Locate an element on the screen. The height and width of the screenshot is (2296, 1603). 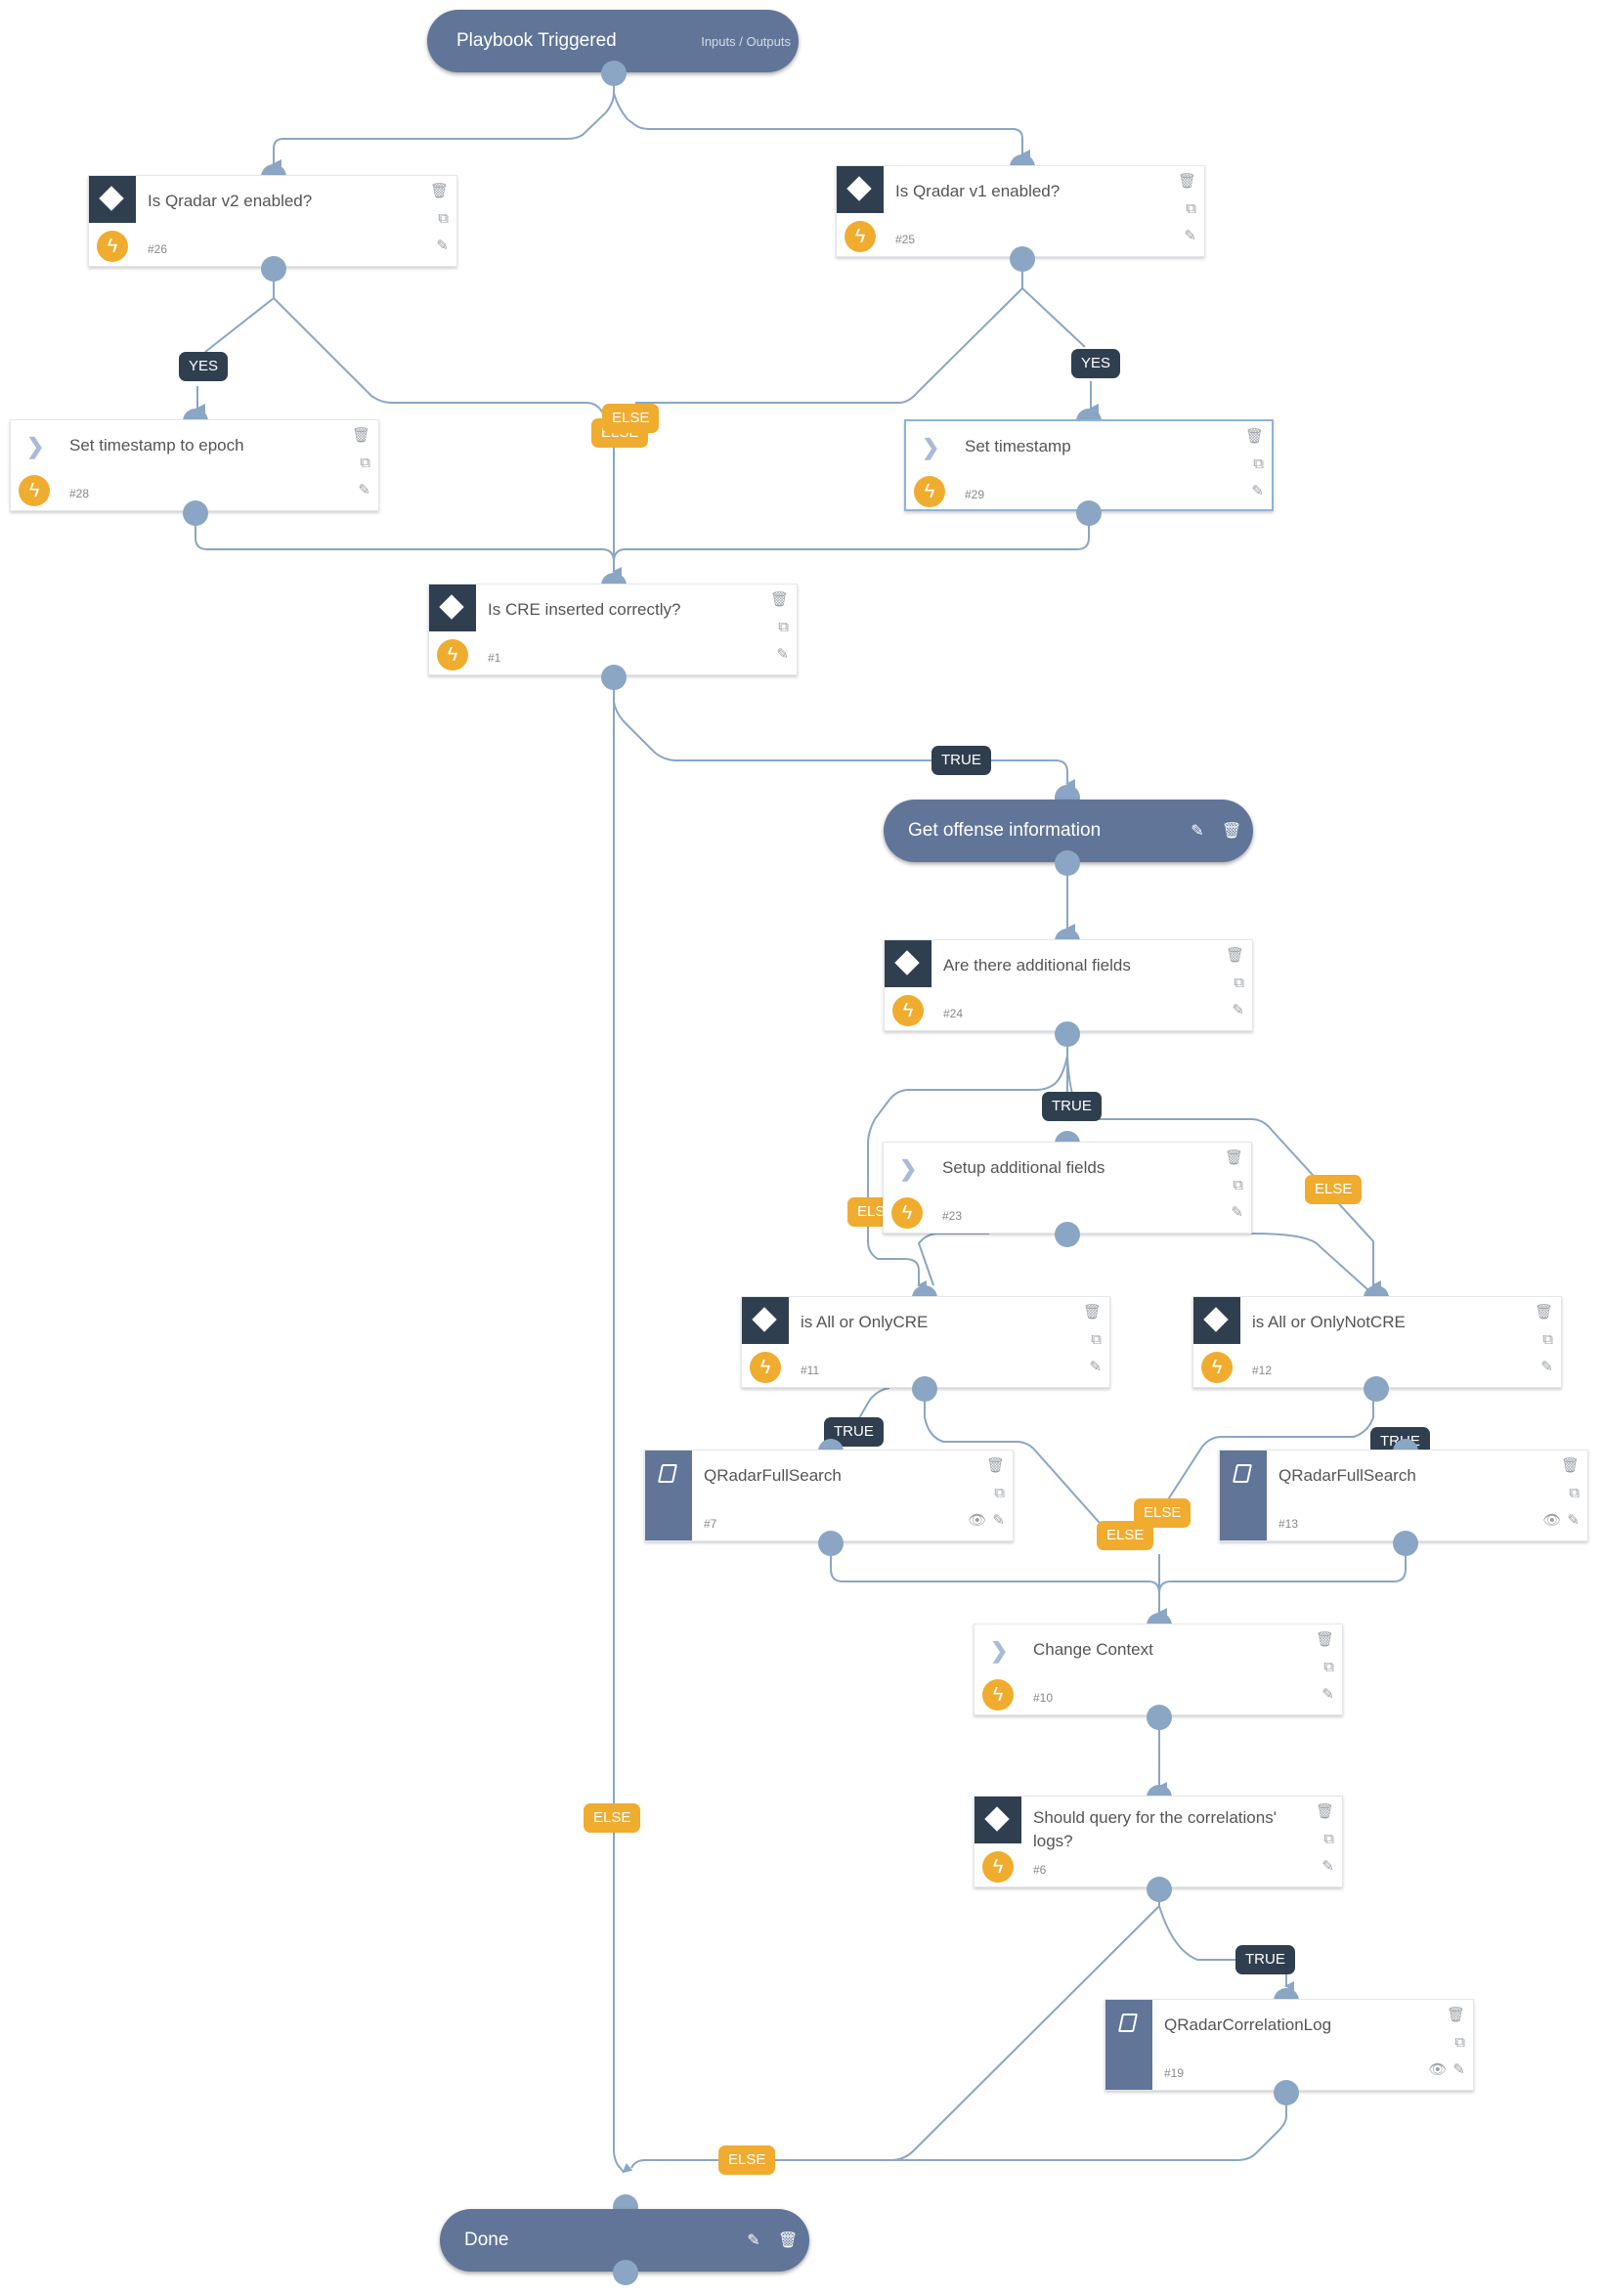
edge-19-to-done is located at coordinates (1083, 2128).